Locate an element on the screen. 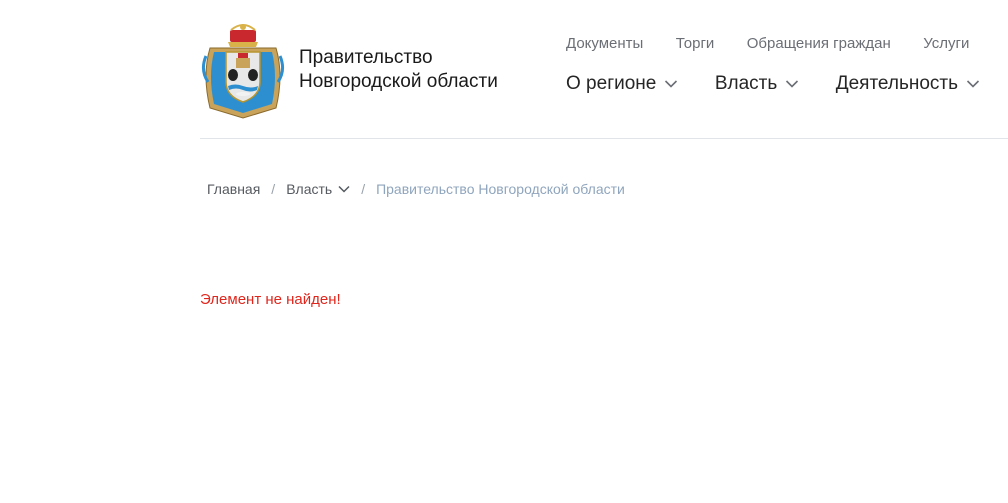 This screenshot has height=503, width=1008. nav-link-documents: Документы is located at coordinates (604, 44).